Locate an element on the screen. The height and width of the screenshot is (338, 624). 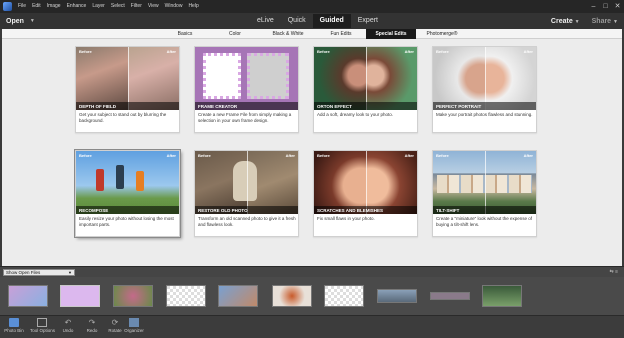
card-title: RECOMPOSE is located at coordinates (94, 210).